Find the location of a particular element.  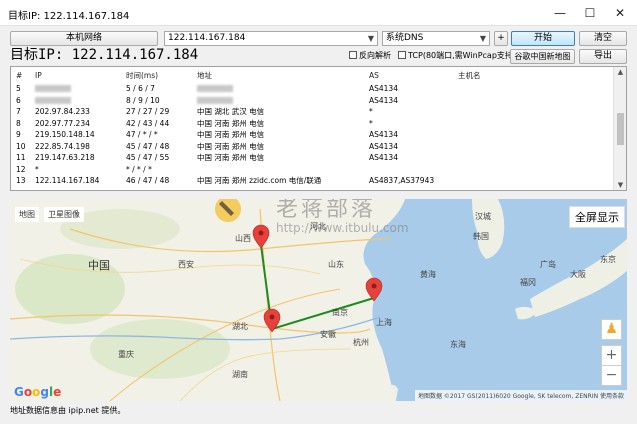

column-header: # is located at coordinates (19, 75).